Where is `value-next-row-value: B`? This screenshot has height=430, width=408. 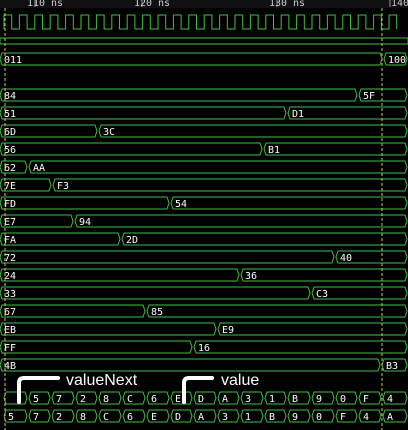
value-next-row-value: B is located at coordinates (295, 399).